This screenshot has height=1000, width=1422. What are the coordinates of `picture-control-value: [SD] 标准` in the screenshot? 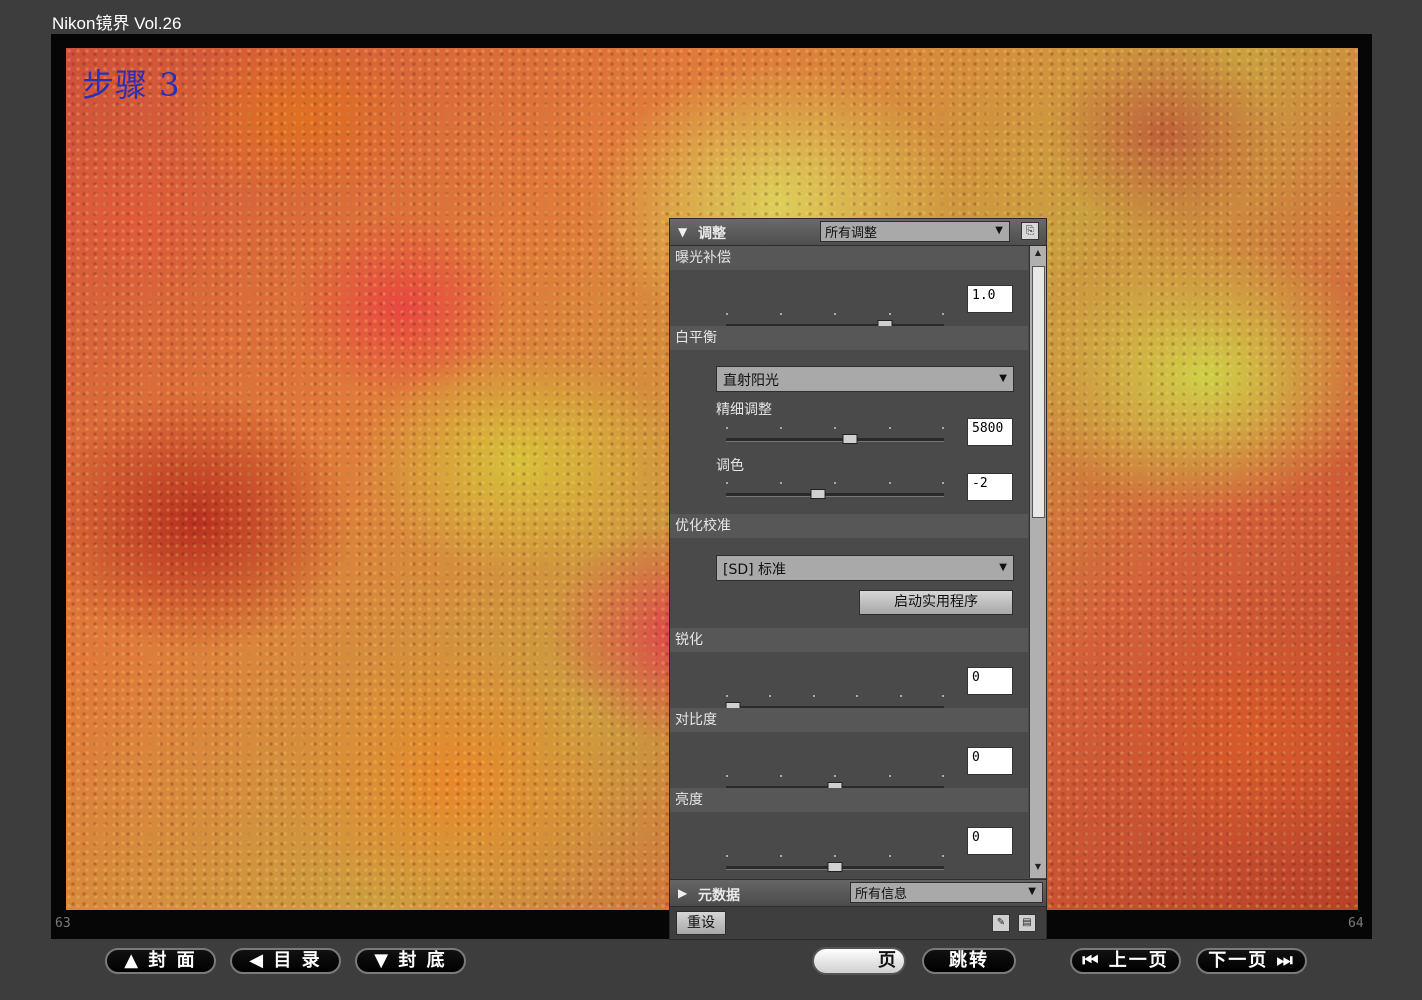 It's located at (755, 570).